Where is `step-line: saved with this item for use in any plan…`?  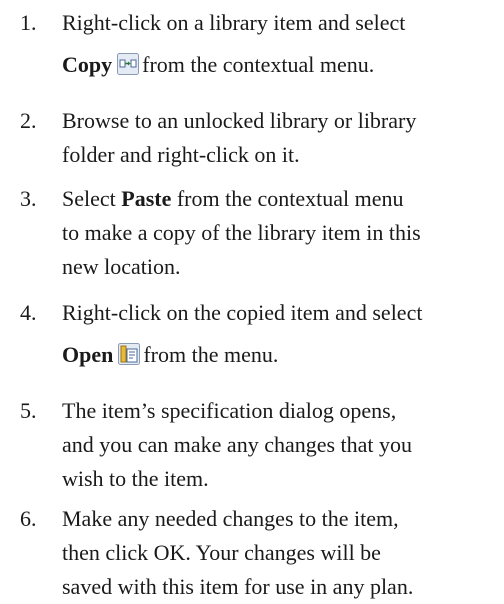
step-line: saved with this item for use in any plan… is located at coordinates (238, 586).